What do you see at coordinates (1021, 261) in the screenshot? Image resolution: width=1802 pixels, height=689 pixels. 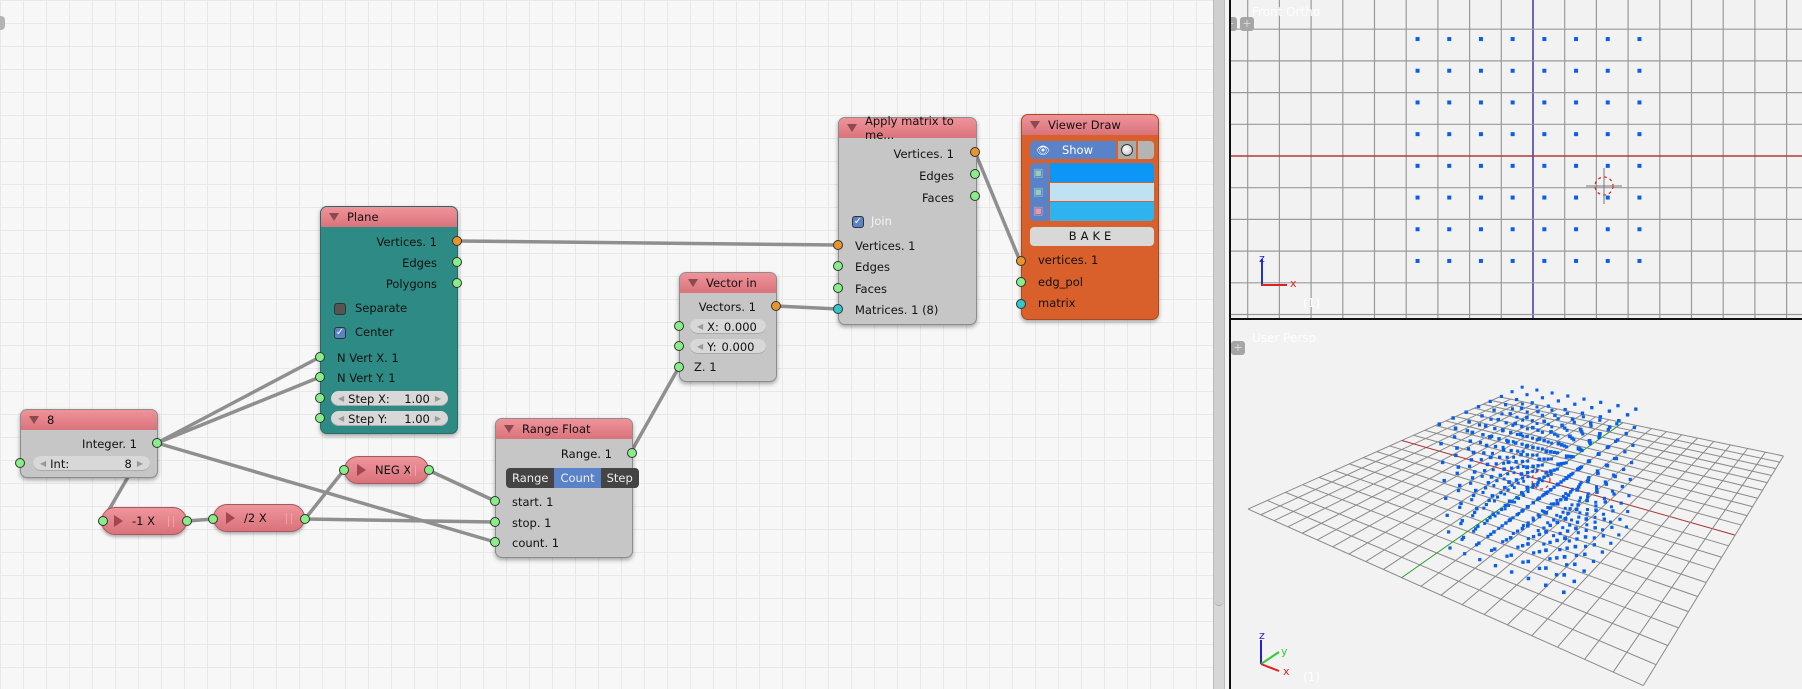 I see `viewer-vertices-input-socket` at bounding box center [1021, 261].